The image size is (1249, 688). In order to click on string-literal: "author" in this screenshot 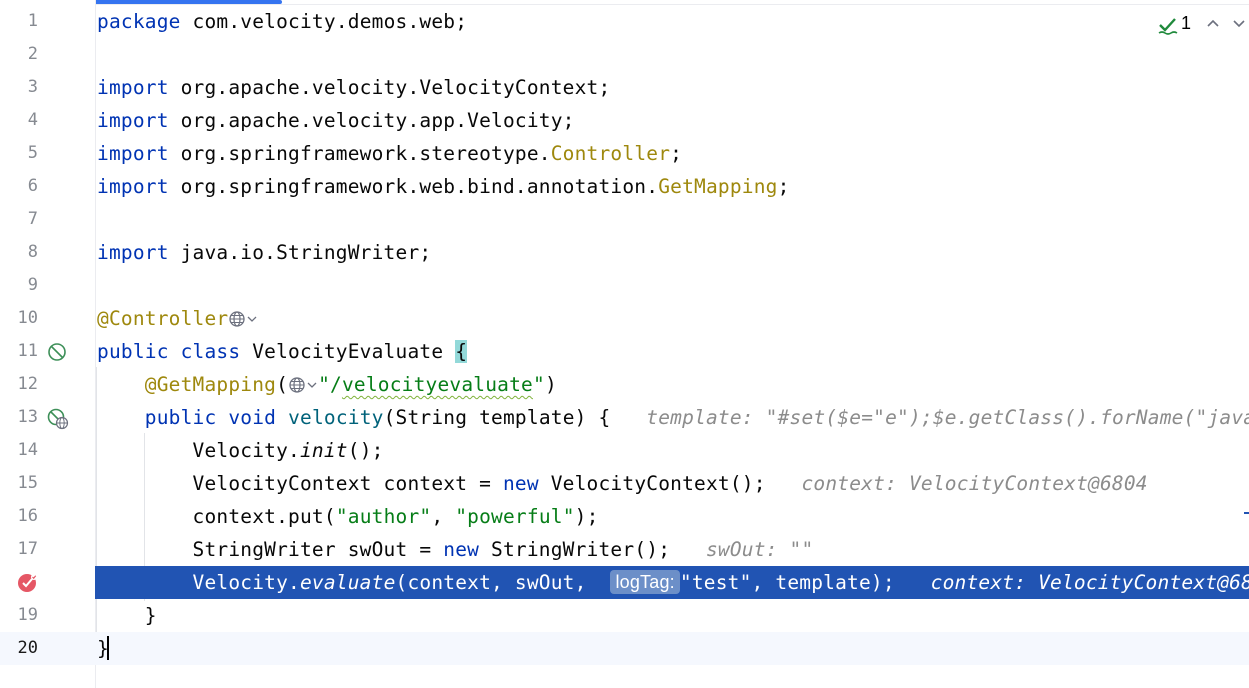, I will do `click(383, 516)`.